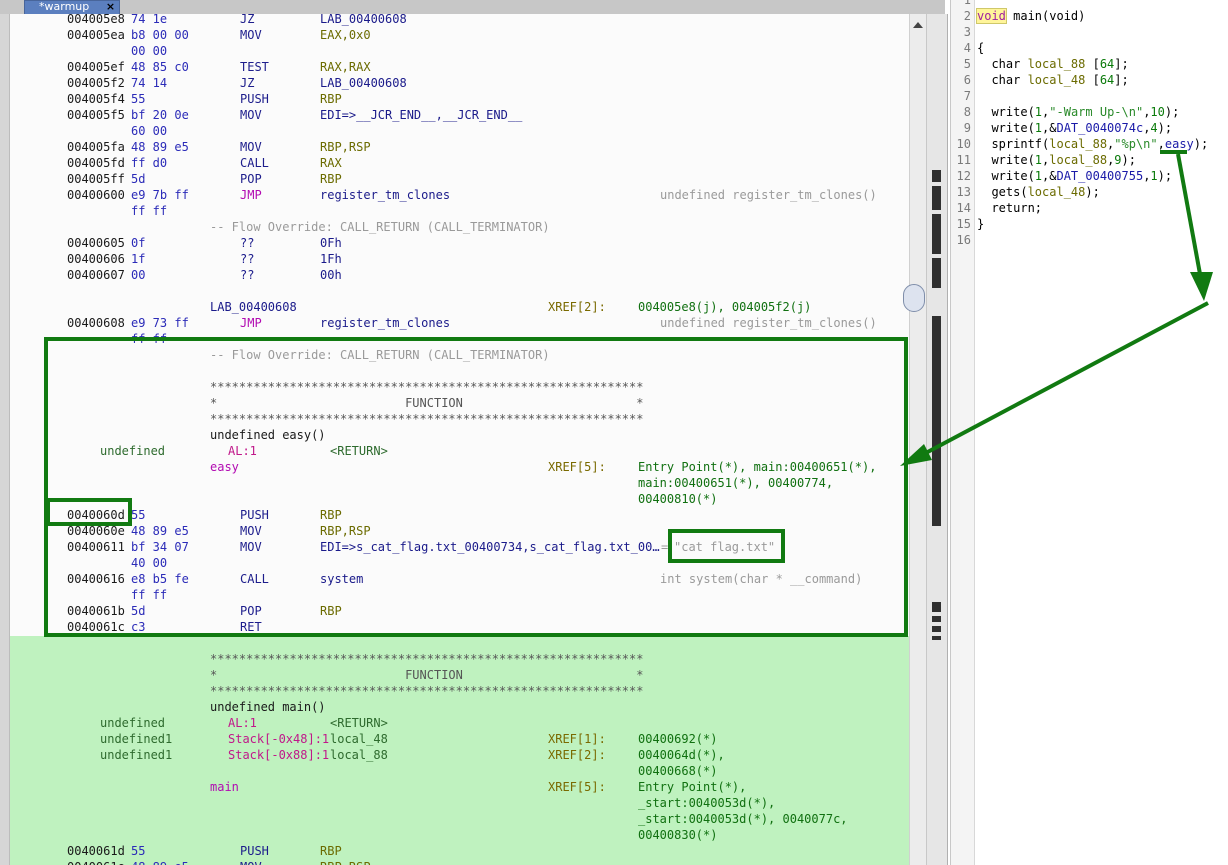 The image size is (1228, 865). Describe the element at coordinates (1201, 286) in the screenshot. I see `annotation-arrowhead` at that location.